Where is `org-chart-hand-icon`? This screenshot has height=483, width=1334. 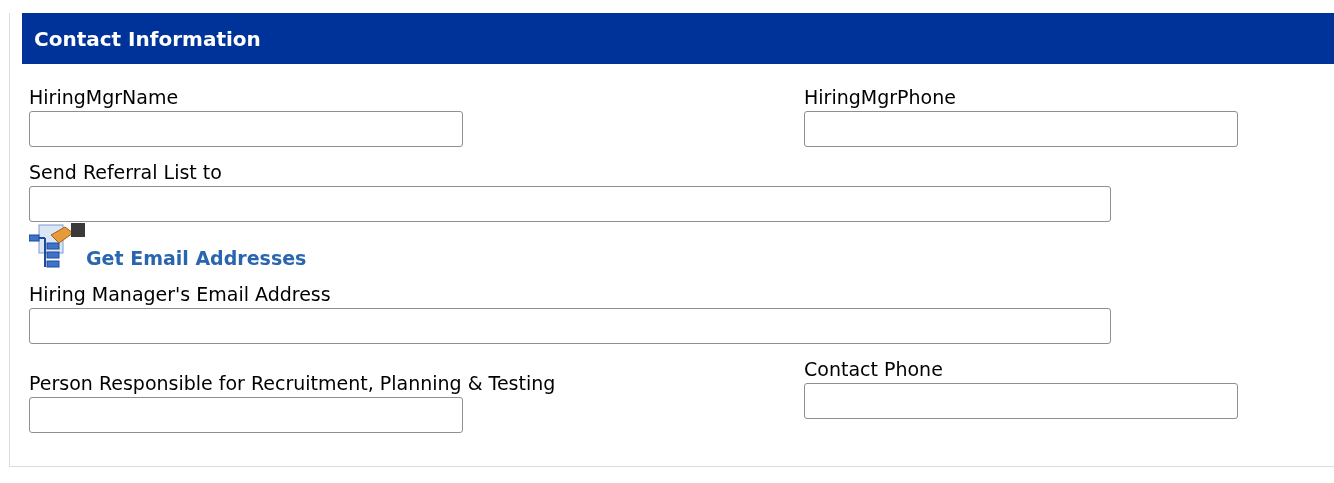
org-chart-hand-icon is located at coordinates (57, 246).